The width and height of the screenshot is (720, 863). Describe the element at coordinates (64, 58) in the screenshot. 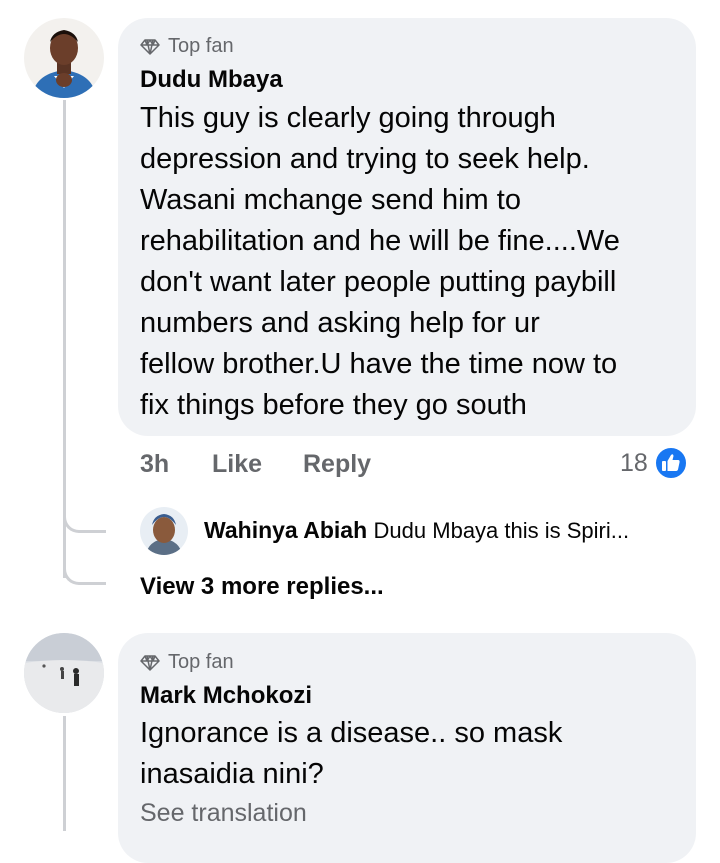

I see `avatar-dudu-mbaya` at that location.